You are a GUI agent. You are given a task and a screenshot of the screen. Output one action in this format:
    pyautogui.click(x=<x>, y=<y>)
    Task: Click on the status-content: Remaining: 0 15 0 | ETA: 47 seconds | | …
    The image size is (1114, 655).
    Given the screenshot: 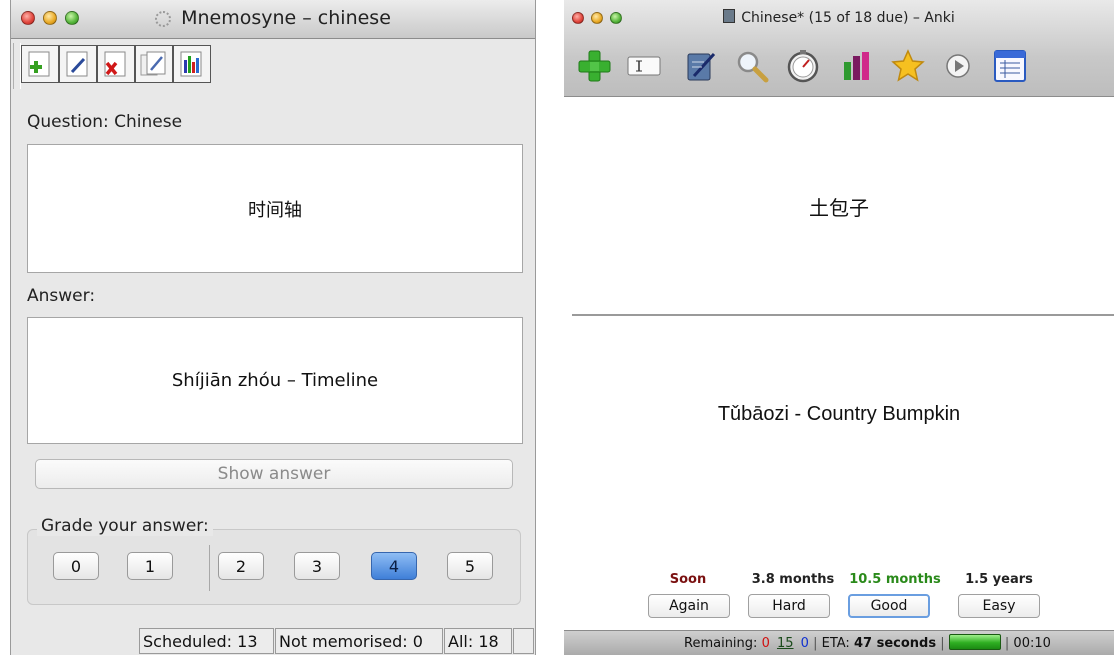 What is the action you would take?
    pyautogui.click(x=867, y=642)
    